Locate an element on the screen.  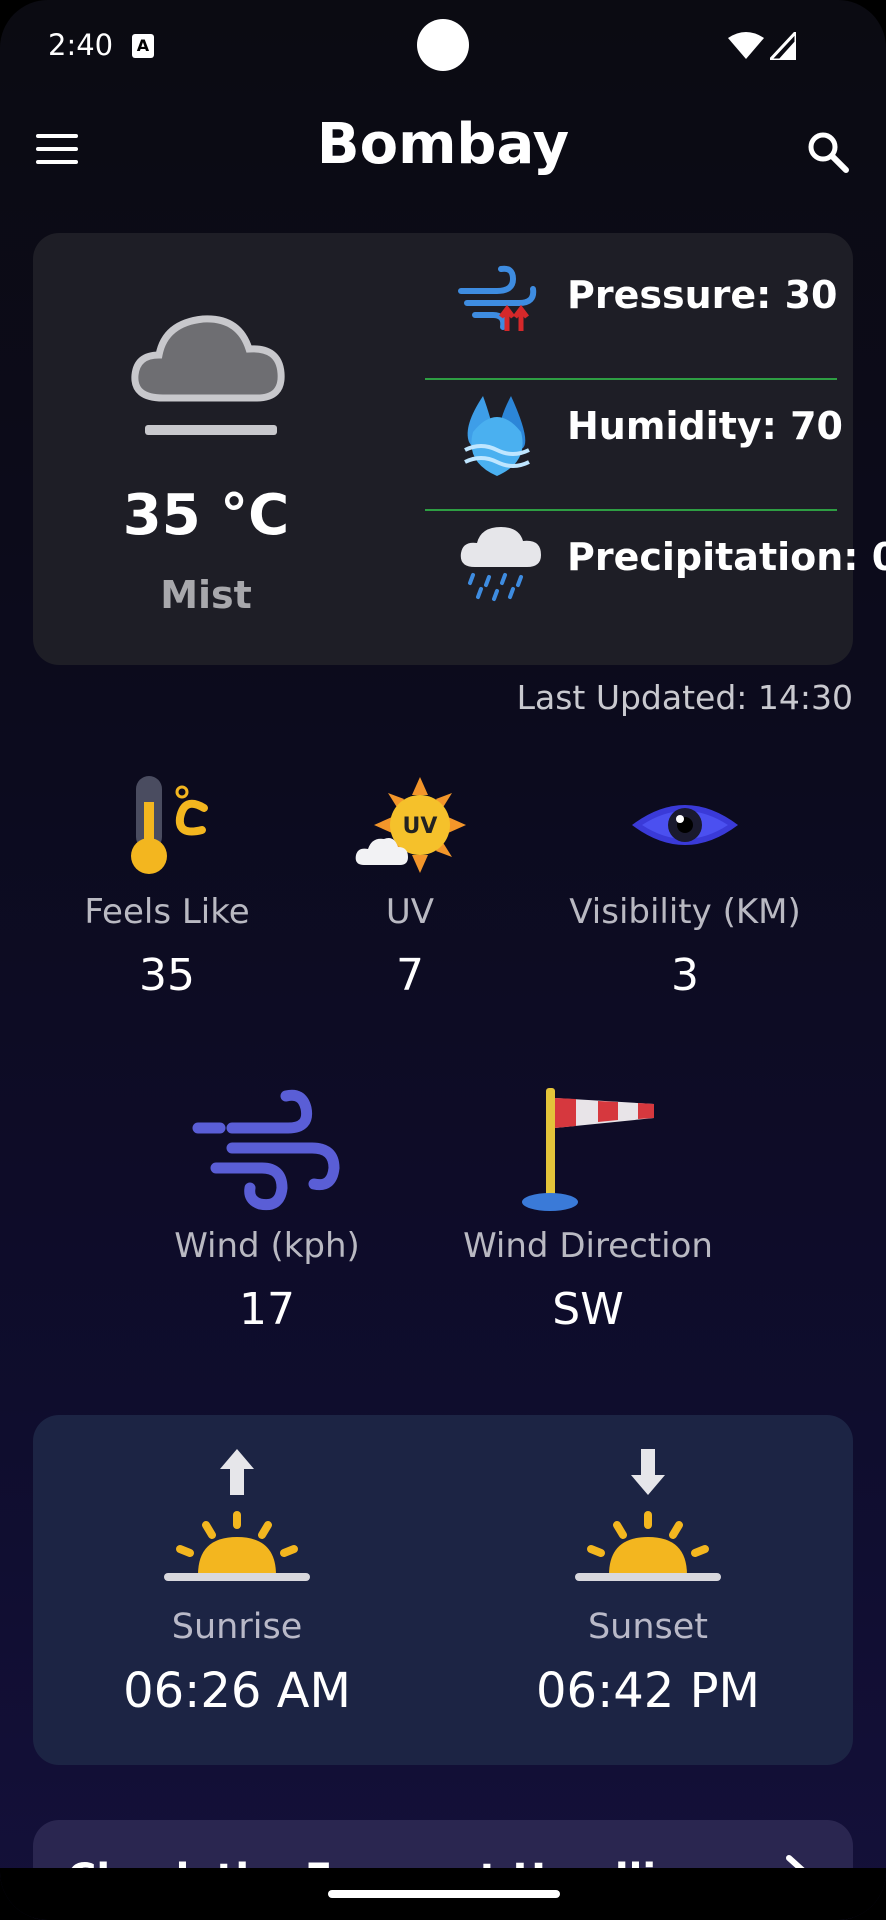
a-icon: A is located at coordinates (143, 46).